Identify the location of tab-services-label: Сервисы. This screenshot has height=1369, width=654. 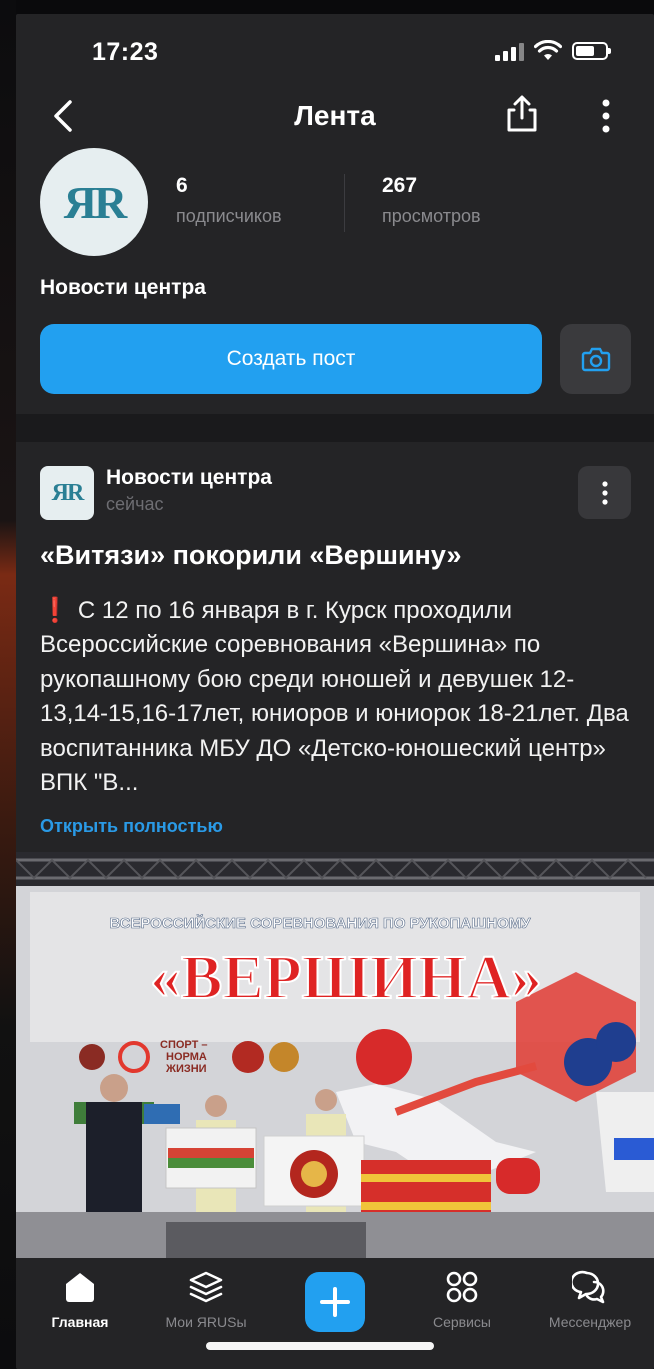
(461, 1322).